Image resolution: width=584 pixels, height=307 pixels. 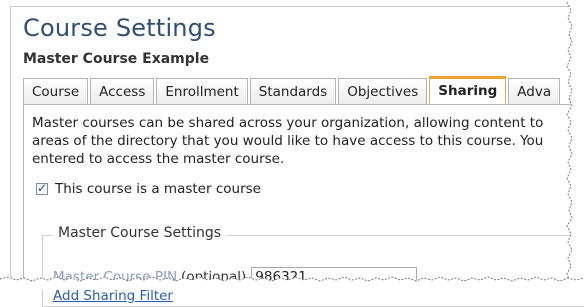 I want to click on master-course-checkbox: ✓, so click(x=42, y=188).